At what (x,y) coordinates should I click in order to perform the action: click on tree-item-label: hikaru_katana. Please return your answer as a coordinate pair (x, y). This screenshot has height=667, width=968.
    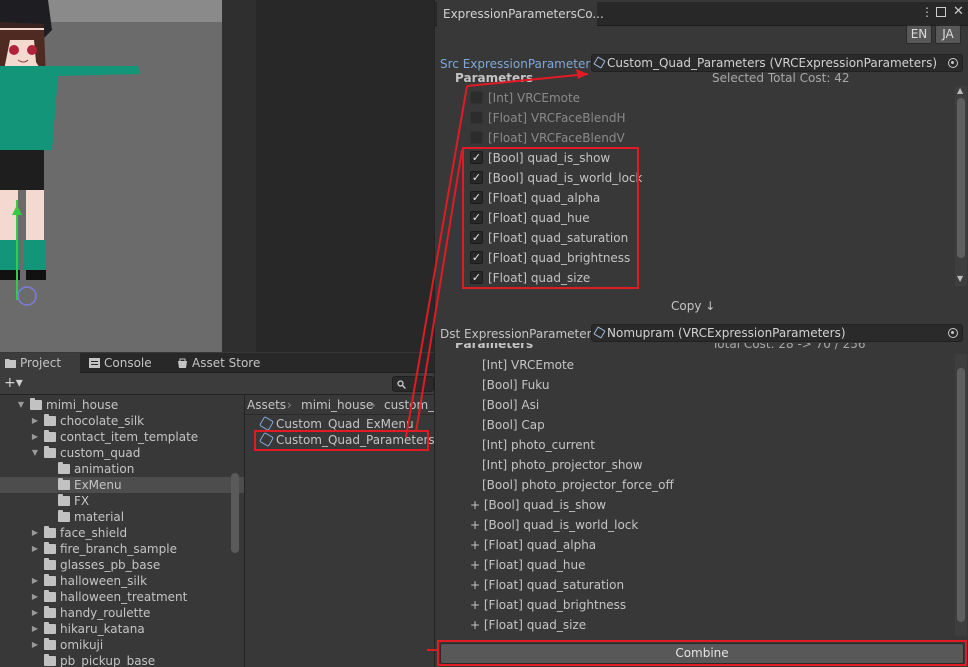
    Looking at the image, I should click on (102, 629).